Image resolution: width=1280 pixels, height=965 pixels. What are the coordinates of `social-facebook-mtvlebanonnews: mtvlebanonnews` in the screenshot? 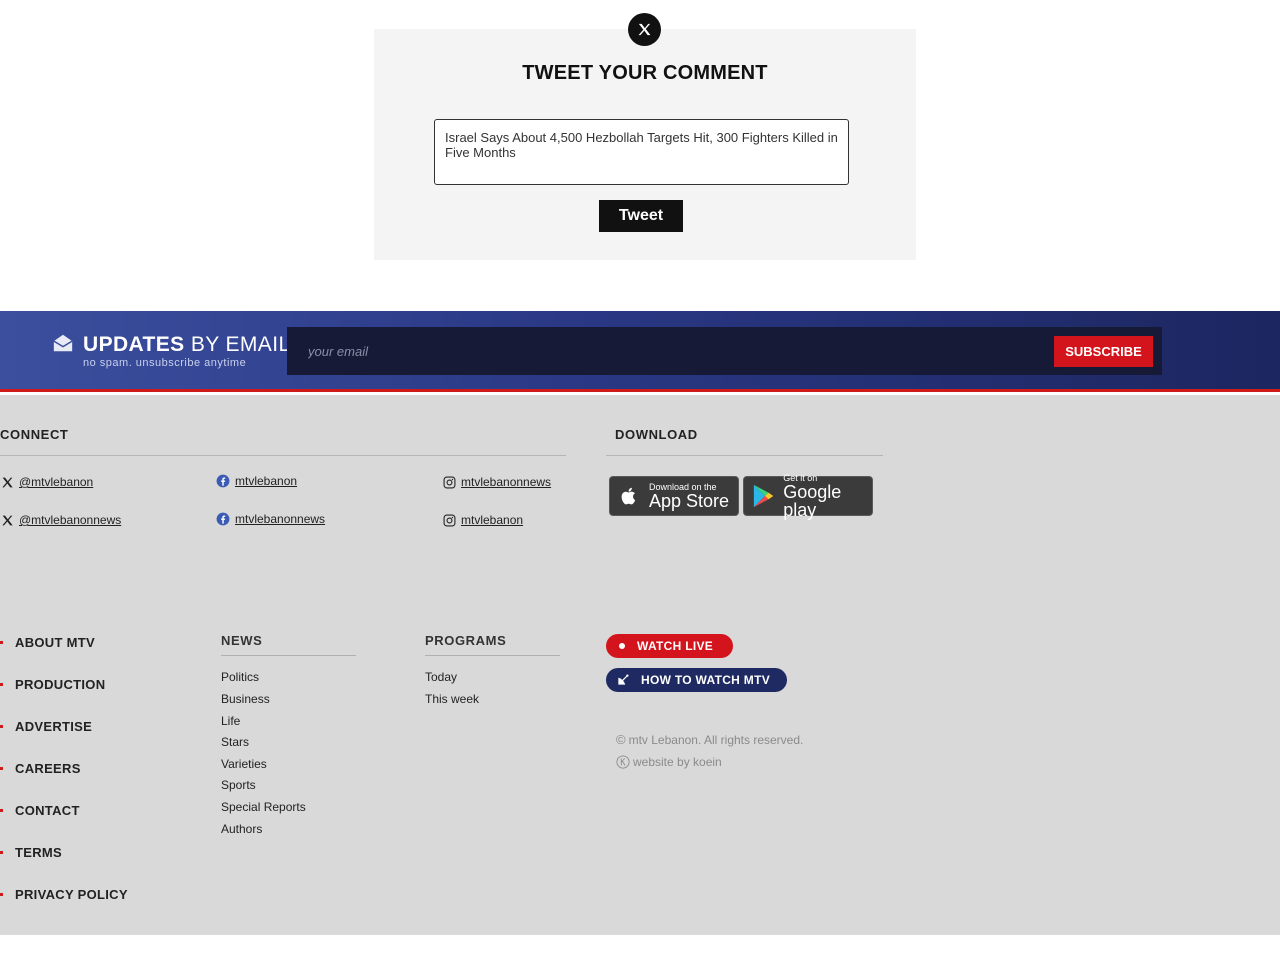 It's located at (270, 519).